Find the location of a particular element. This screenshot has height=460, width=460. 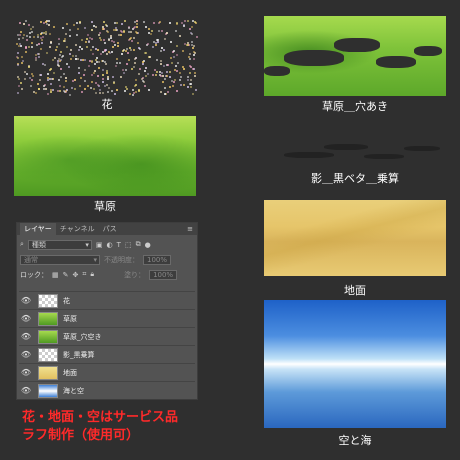

blend-mode-label: 通常 is located at coordinates (31, 259).